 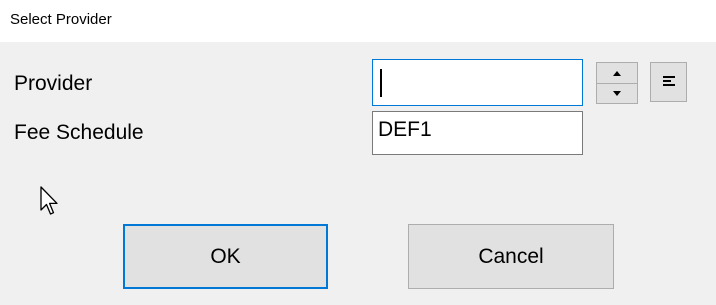 I want to click on chevron-down-icon, so click(x=617, y=93).